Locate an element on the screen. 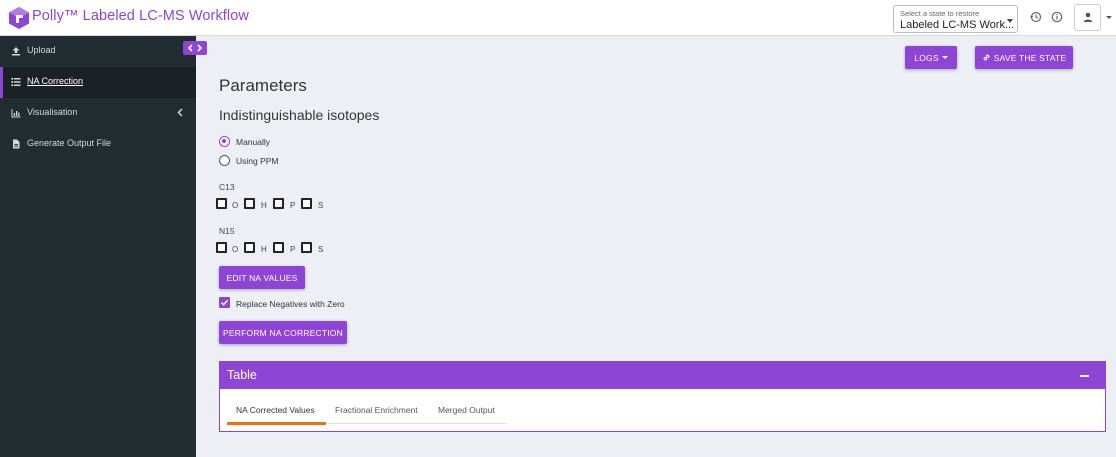 The width and height of the screenshot is (1116, 457). page-title: Parameters is located at coordinates (263, 85).